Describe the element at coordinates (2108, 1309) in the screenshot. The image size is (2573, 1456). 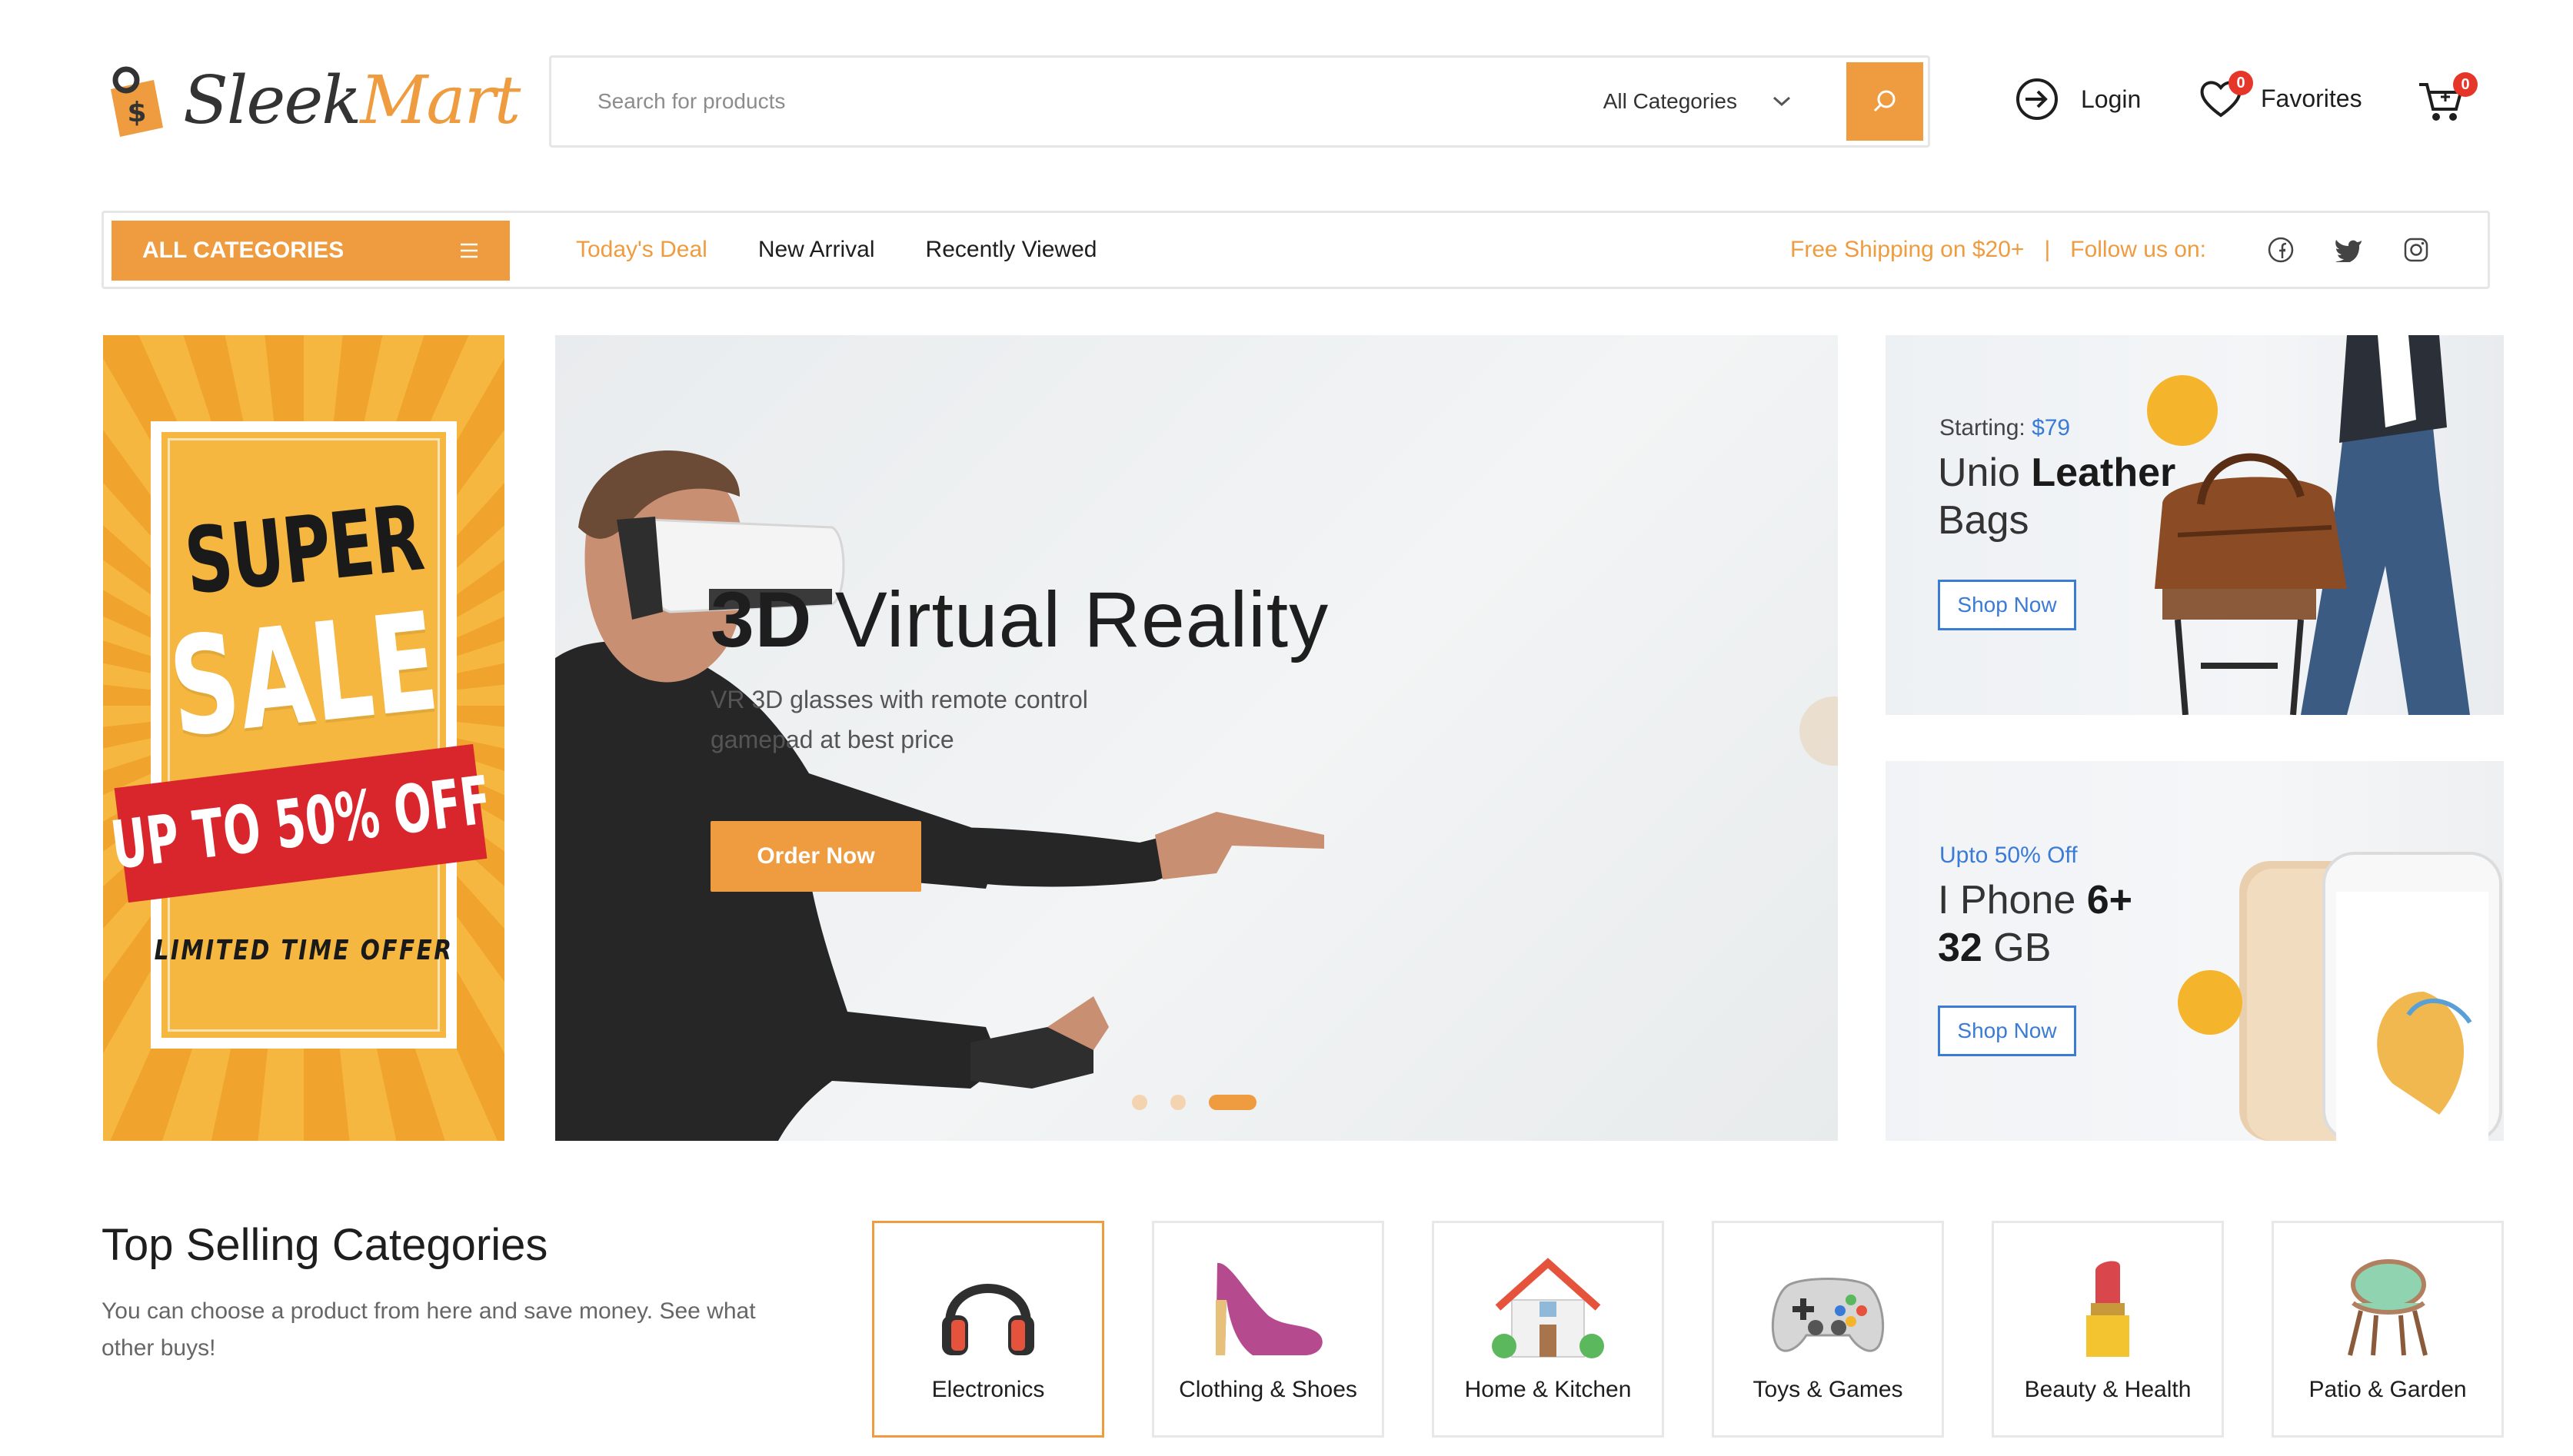
I see `lipstick-icon` at that location.